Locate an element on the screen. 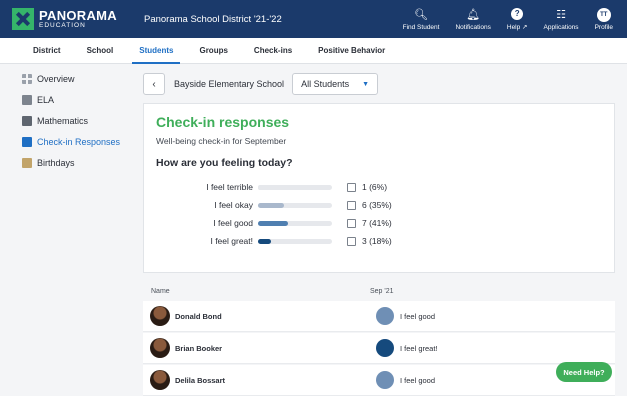 The height and width of the screenshot is (396, 627). tab-groups: Groups is located at coordinates (213, 50).